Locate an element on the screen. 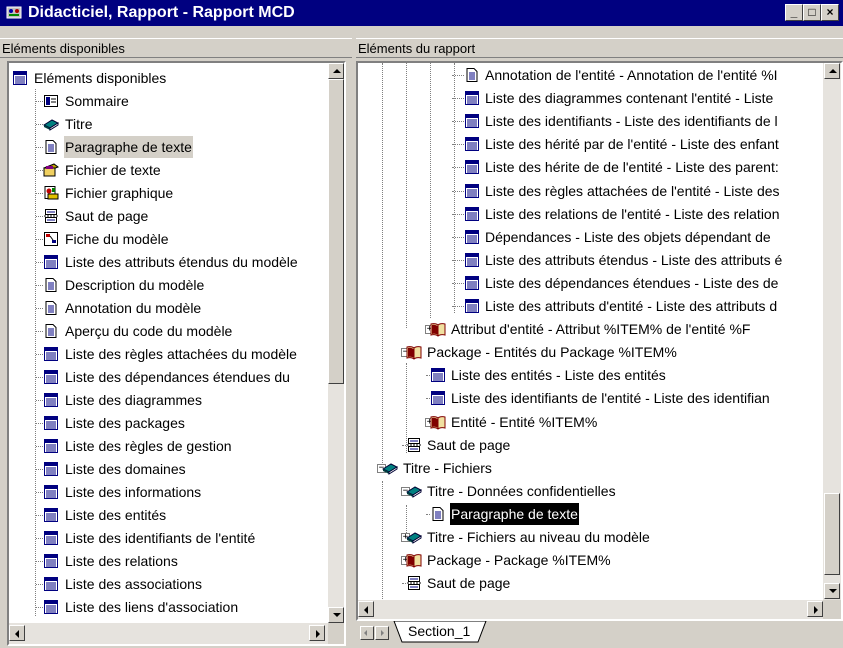  available-element-item: Aperçu du code du modèle is located at coordinates (168, 331).